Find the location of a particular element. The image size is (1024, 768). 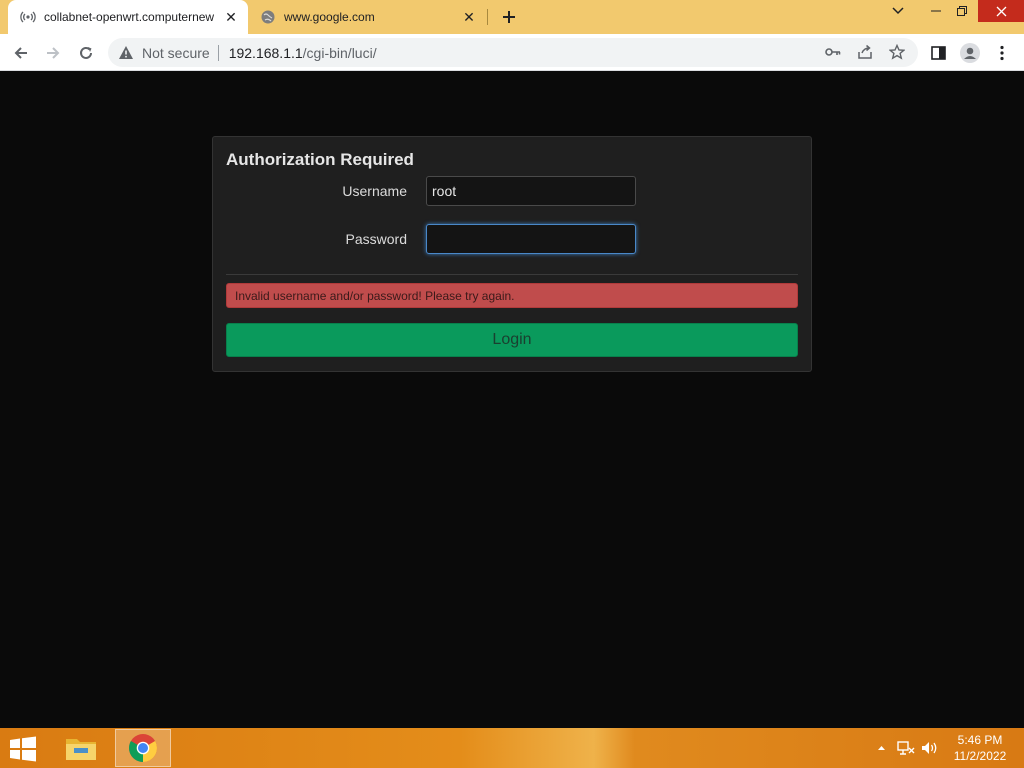

chrome-icon is located at coordinates (143, 748).